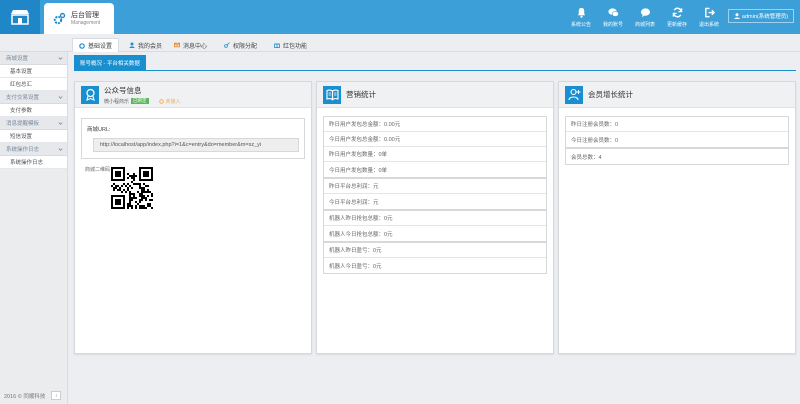 Image resolution: width=800 pixels, height=404 pixels. What do you see at coordinates (595, 140) in the screenshot?
I see `stat-row: 今日注册会员数：0` at bounding box center [595, 140].